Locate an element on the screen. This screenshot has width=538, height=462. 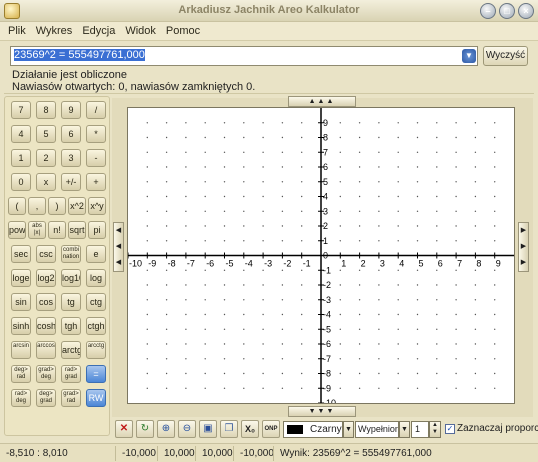
minimize-button: – is located at coordinates (488, 11).